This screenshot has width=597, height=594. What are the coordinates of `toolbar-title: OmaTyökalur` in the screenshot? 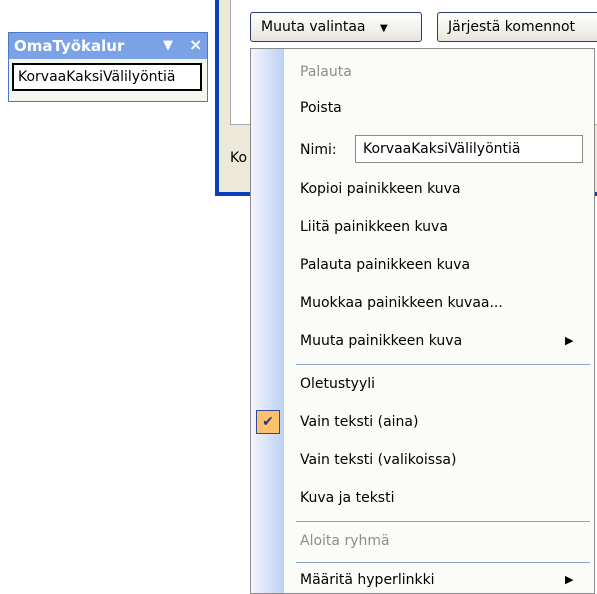 It's located at (69, 46).